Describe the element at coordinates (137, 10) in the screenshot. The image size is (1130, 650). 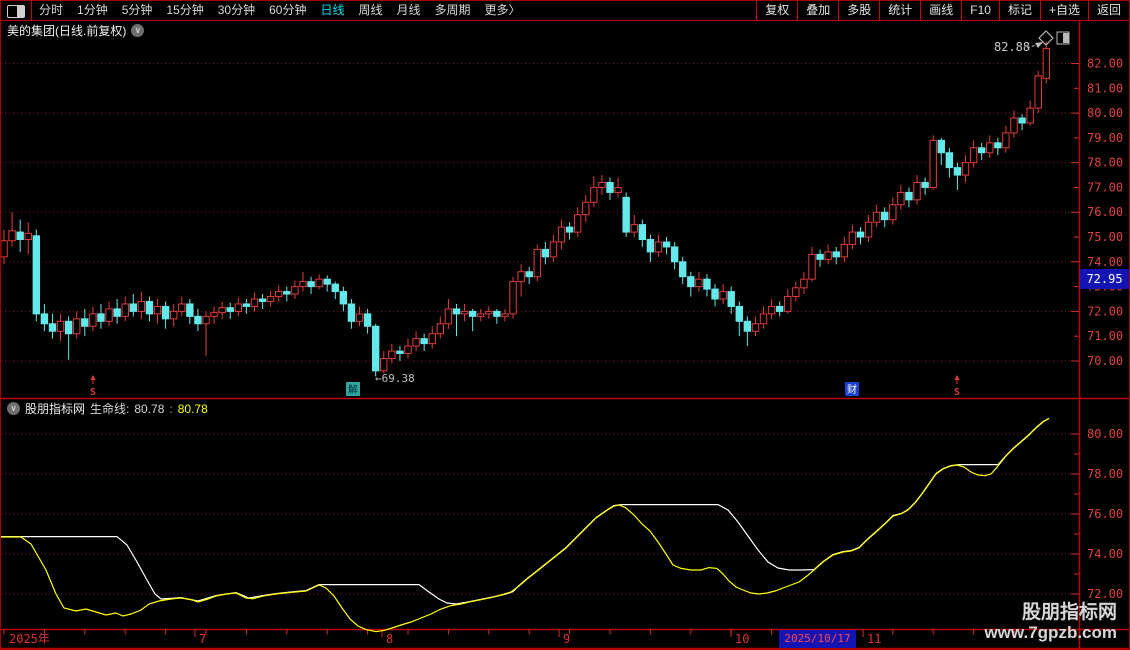
I see `toolbar-timeframe-3: 5分钟` at that location.